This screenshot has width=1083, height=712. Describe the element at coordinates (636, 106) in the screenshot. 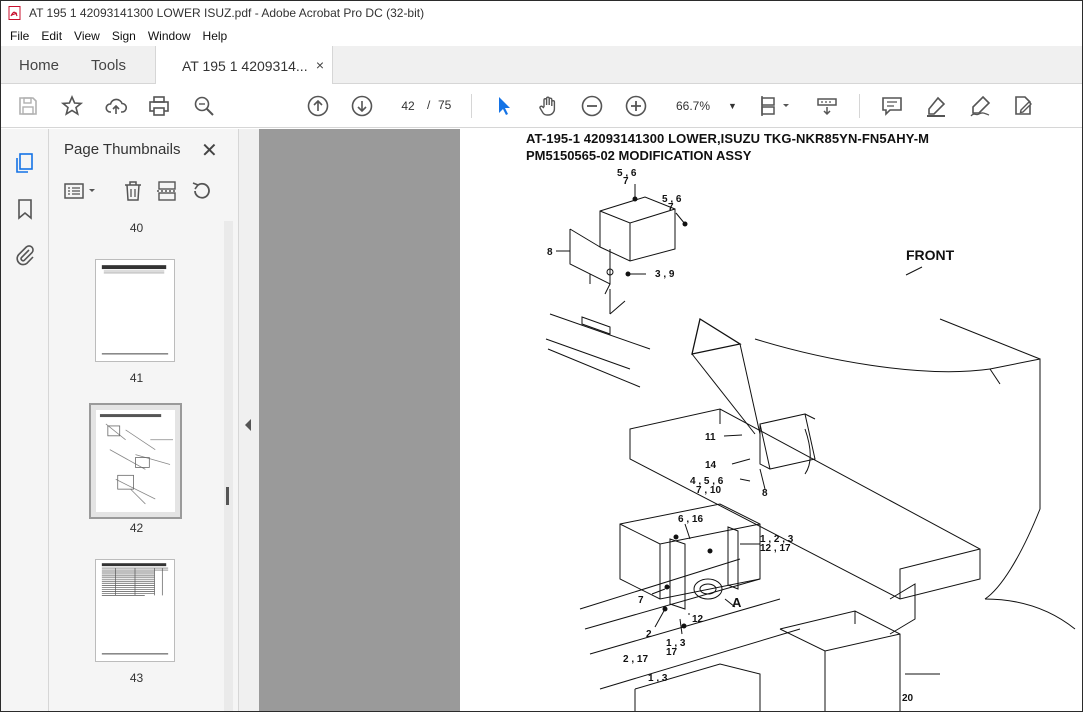

I see `zoom-in-icon` at that location.